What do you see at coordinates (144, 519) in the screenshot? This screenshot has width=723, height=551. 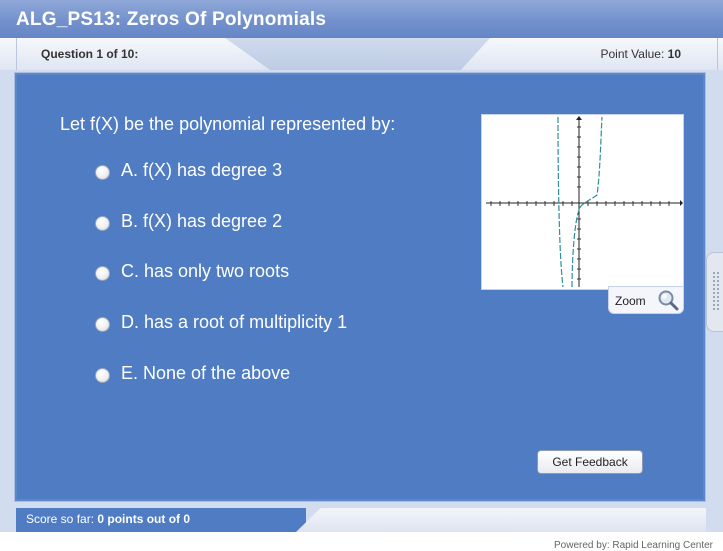 I see `score-value: 0 points out of 0` at bounding box center [144, 519].